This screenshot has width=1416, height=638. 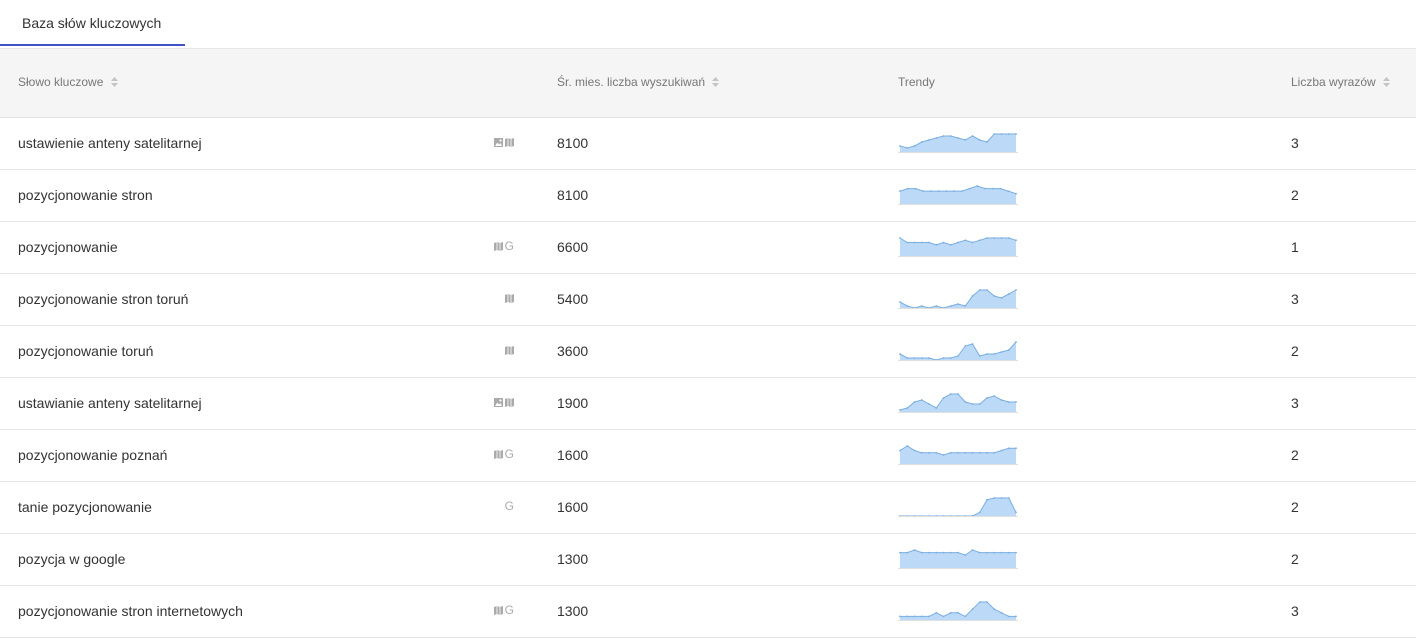 I want to click on table-row: pozycjonowanie stron internetowych G 1300 3, so click(x=708, y=612).